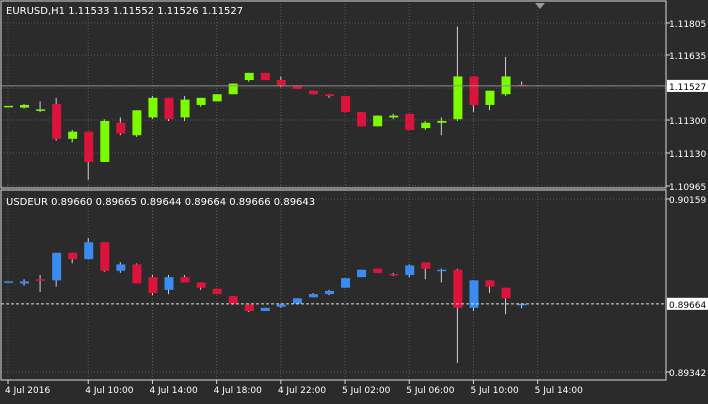 The width and height of the screenshot is (708, 404). Describe the element at coordinates (687, 201) in the screenshot. I see `price-tick-label: 0.90159` at that location.